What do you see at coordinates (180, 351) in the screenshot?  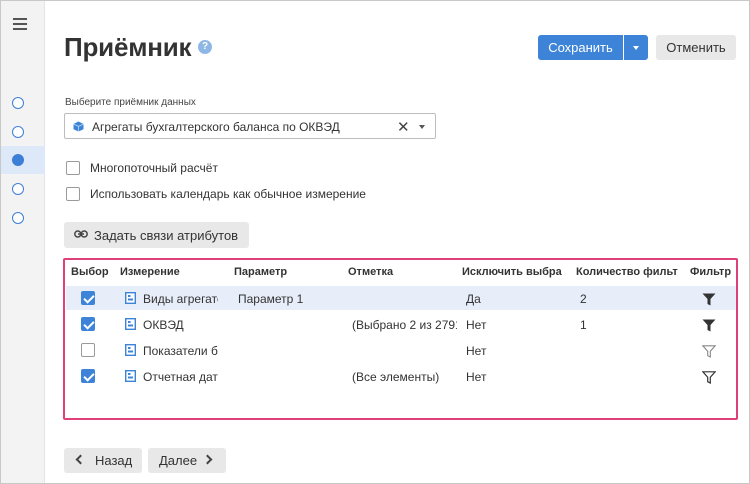 I see `row-dimension: Показатели баланса` at bounding box center [180, 351].